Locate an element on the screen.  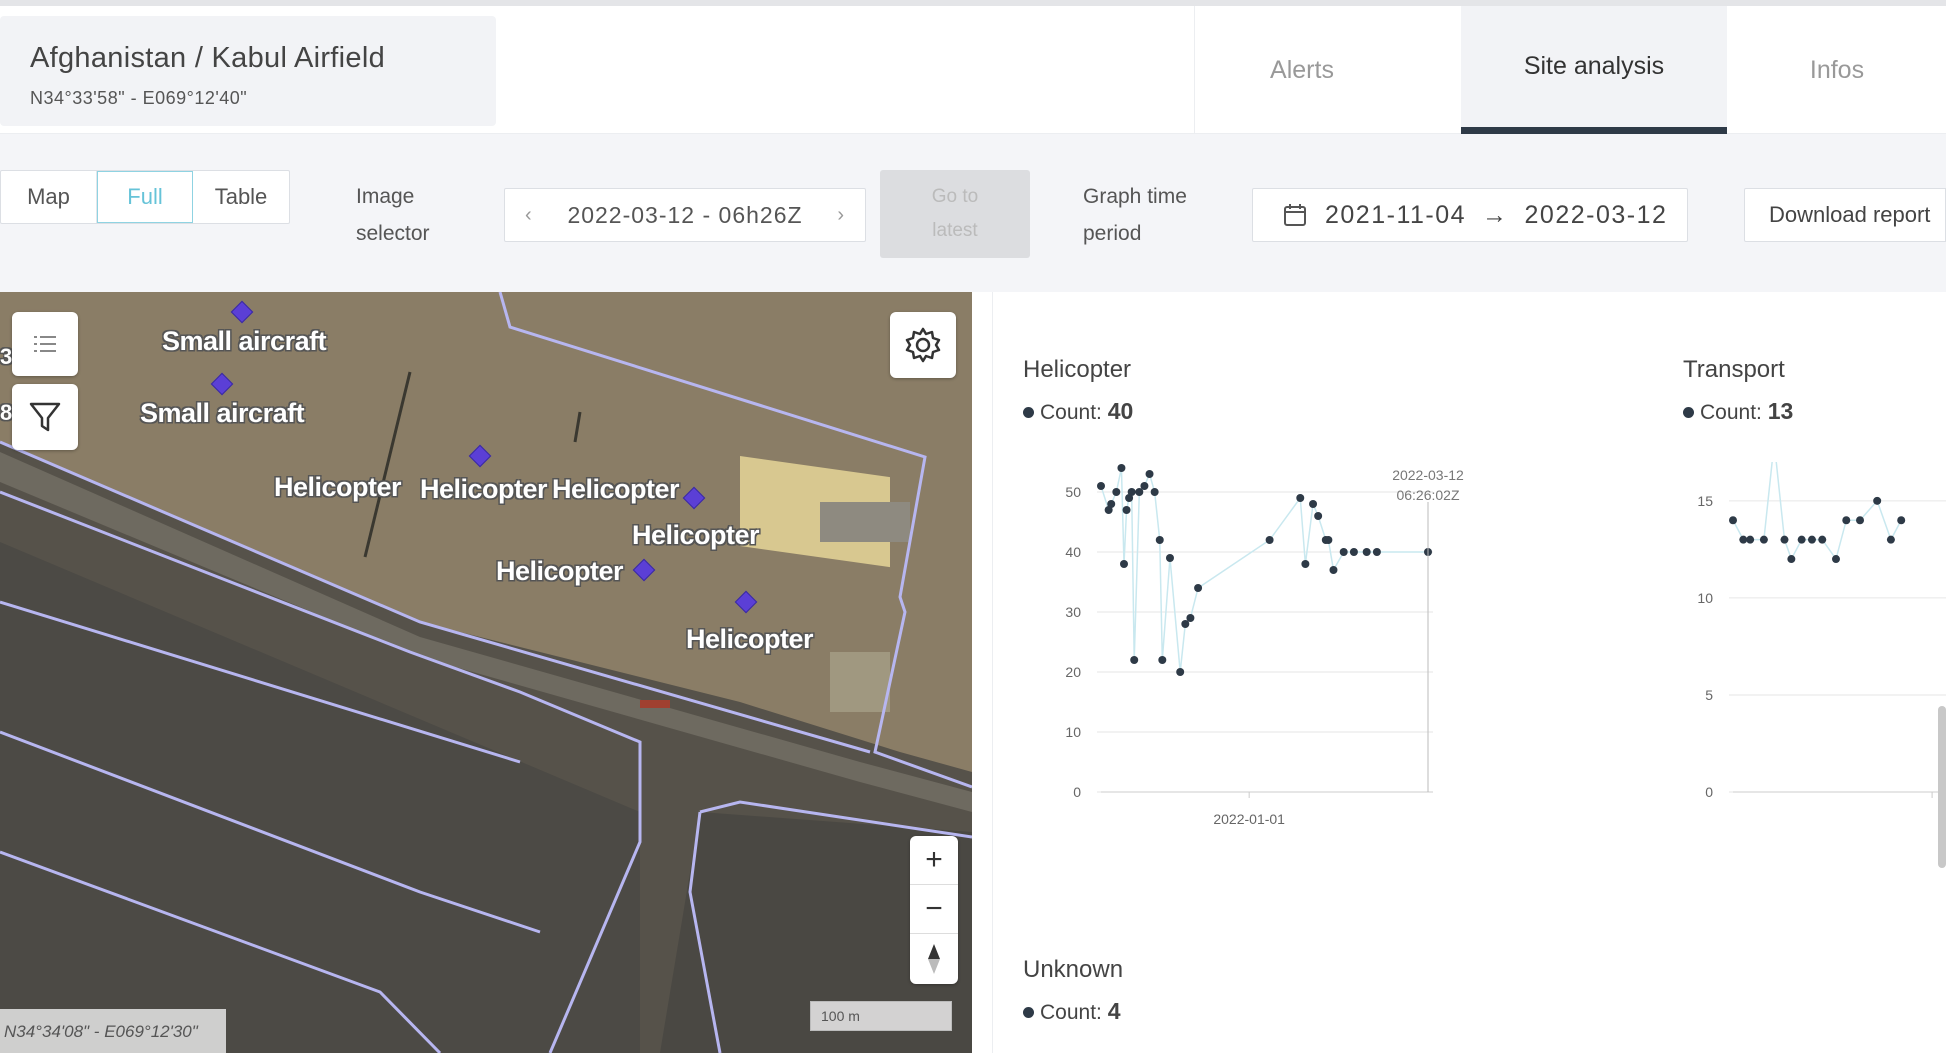
y-tick-label: 10 is located at coordinates (1073, 732).